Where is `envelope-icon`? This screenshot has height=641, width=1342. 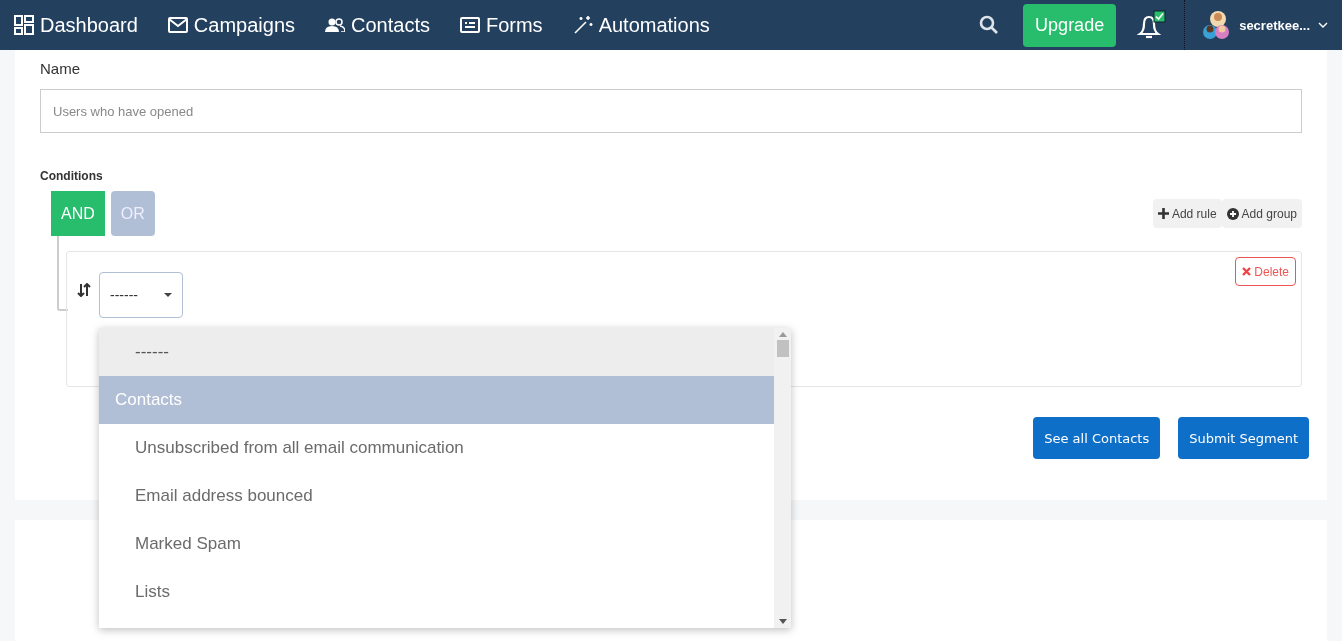
envelope-icon is located at coordinates (177, 25).